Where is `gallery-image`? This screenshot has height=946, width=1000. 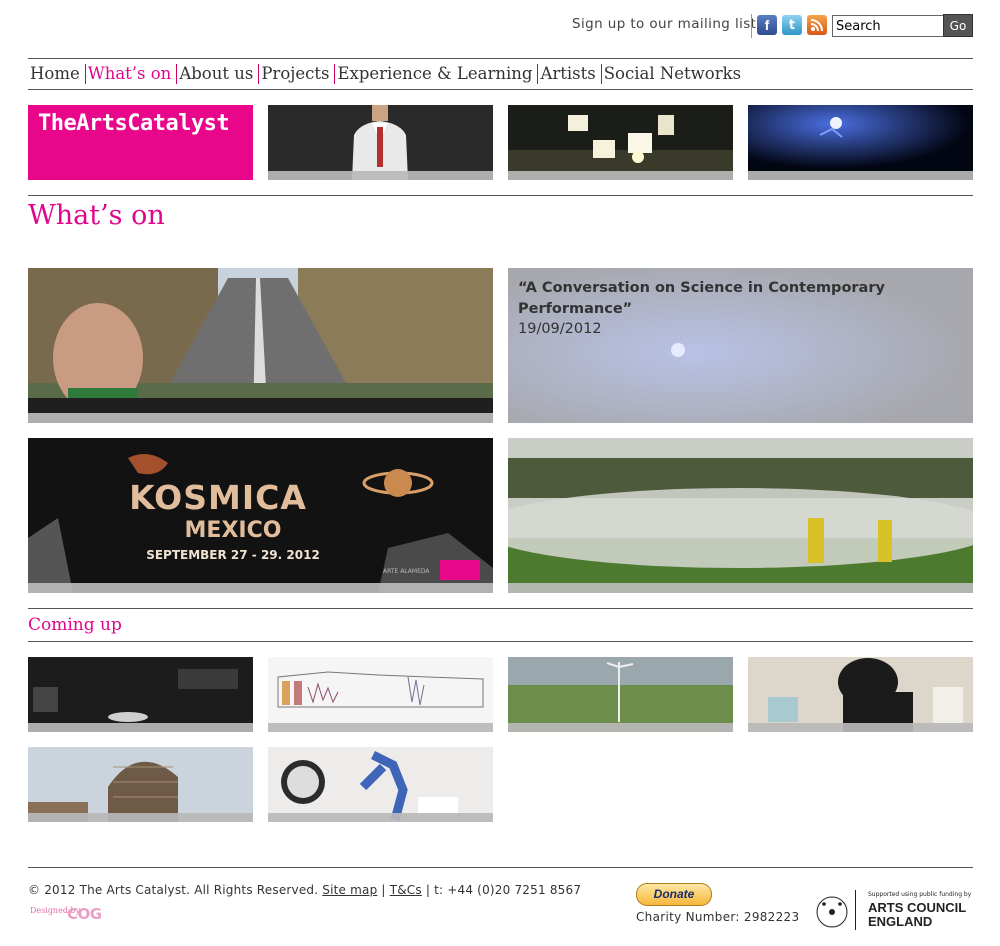 gallery-image is located at coordinates (140, 694).